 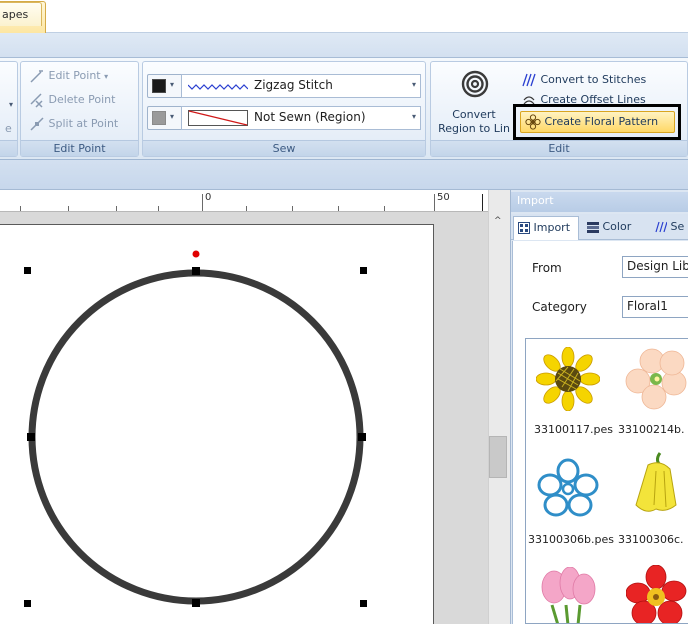 I want to click on category-label: Category, so click(x=559, y=307).